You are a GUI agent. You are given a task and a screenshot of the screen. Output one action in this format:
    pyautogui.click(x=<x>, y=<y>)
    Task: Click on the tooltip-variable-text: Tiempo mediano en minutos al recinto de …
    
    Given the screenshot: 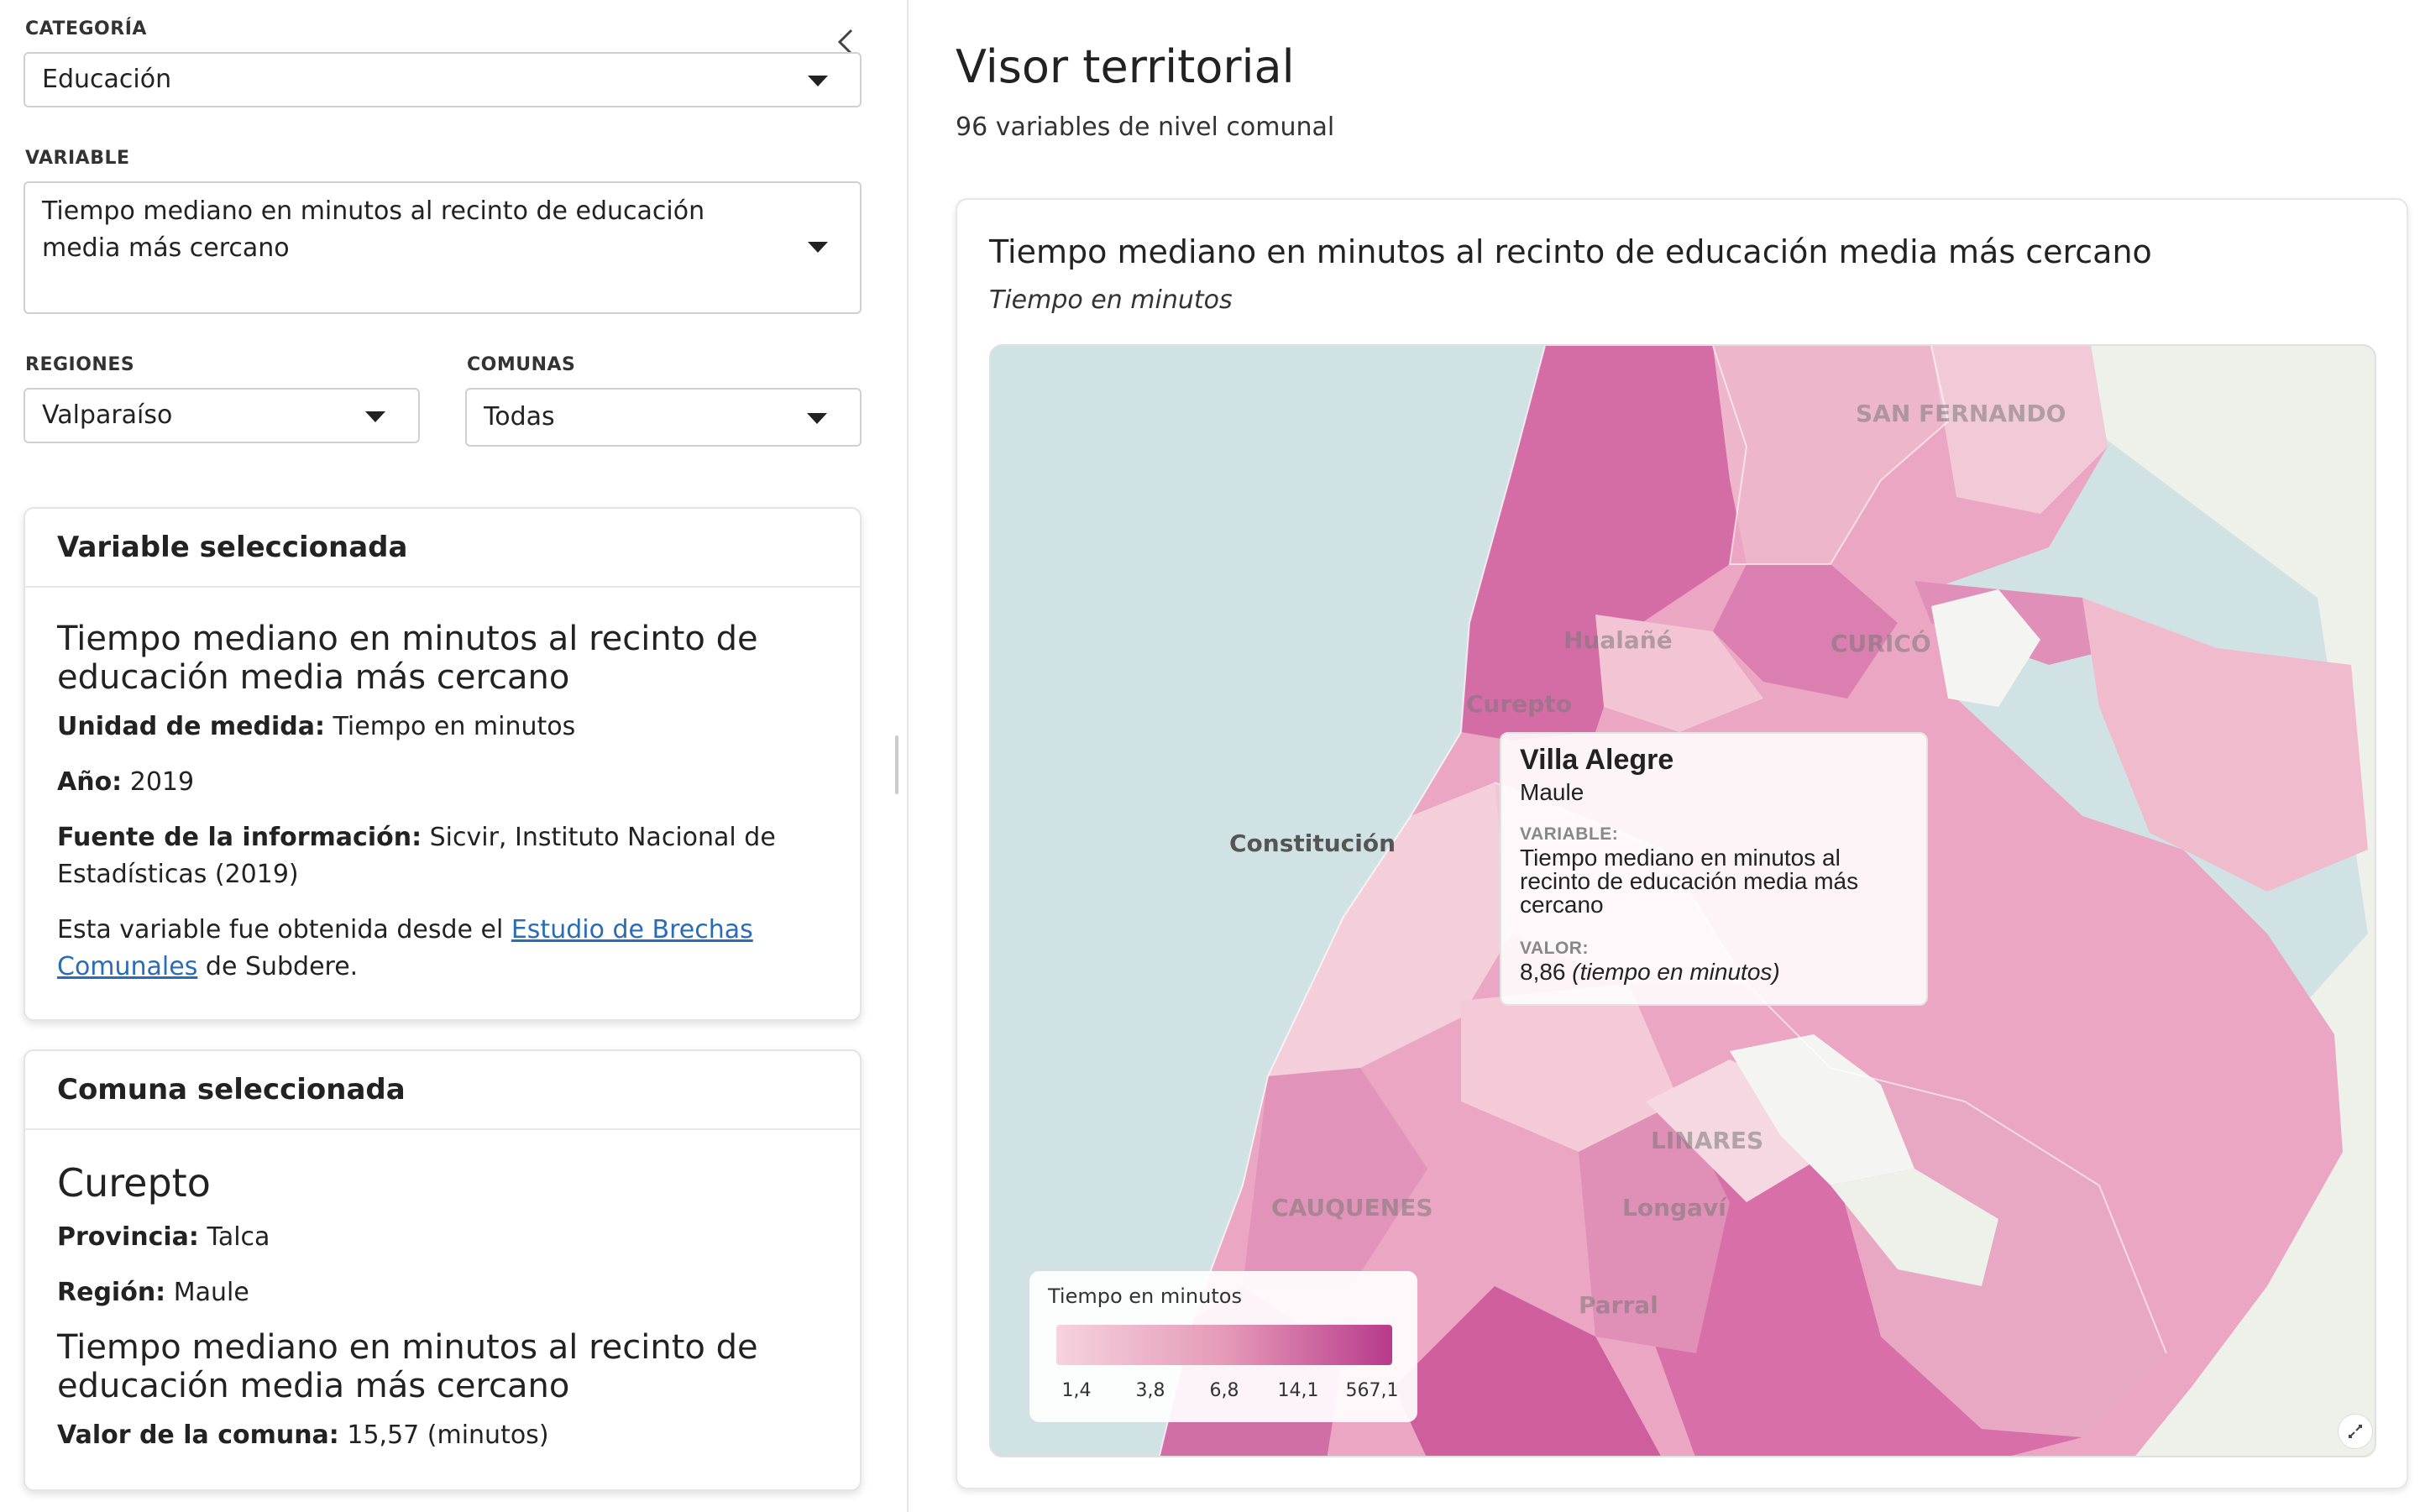 What is the action you would take?
    pyautogui.click(x=1689, y=881)
    